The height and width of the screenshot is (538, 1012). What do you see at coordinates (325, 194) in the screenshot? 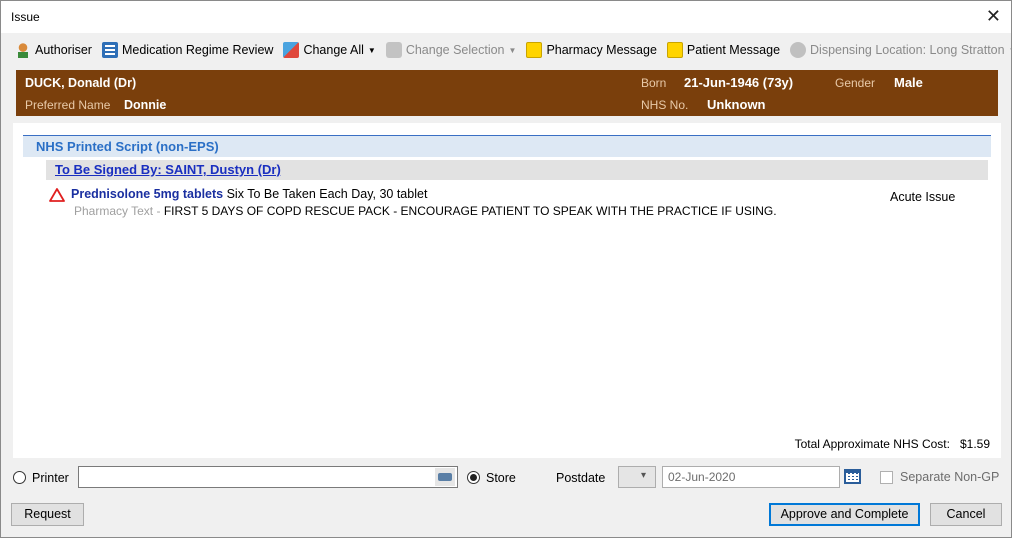
I see `drug-dosage: Six To Be Taken Each Day, 30 tablet` at bounding box center [325, 194].